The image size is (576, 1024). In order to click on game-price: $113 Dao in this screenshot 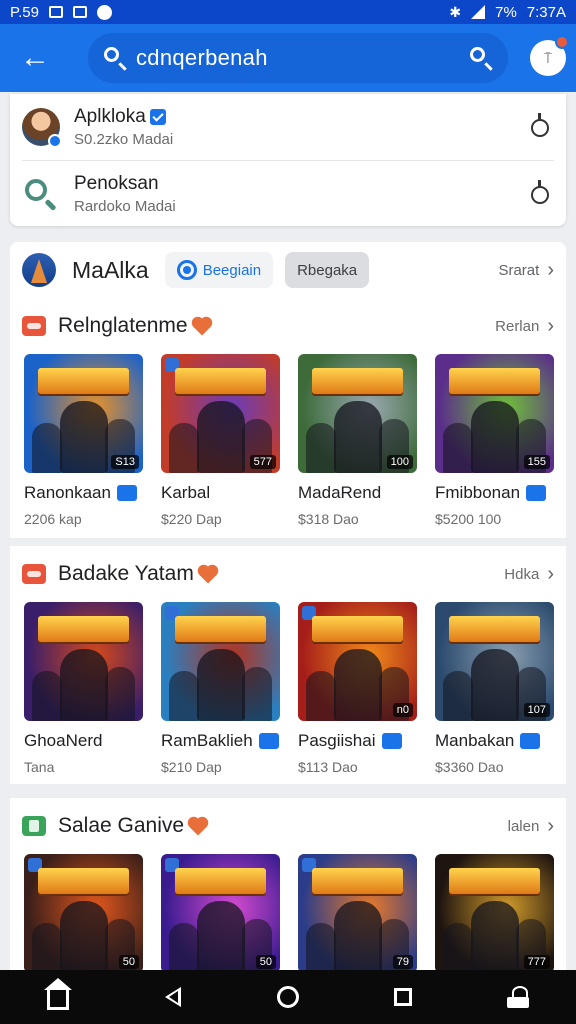, I will do `click(328, 767)`.